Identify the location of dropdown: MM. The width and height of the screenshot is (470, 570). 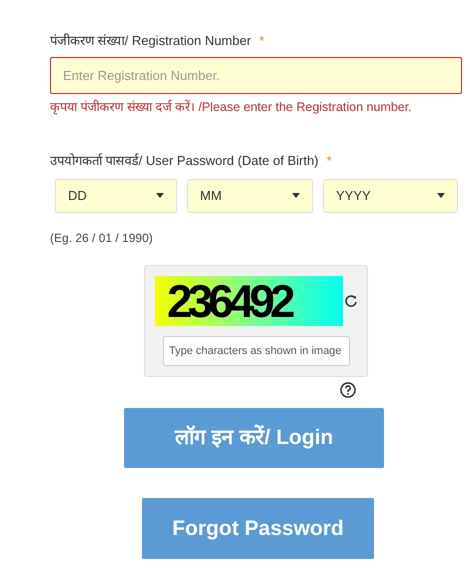
(250, 195).